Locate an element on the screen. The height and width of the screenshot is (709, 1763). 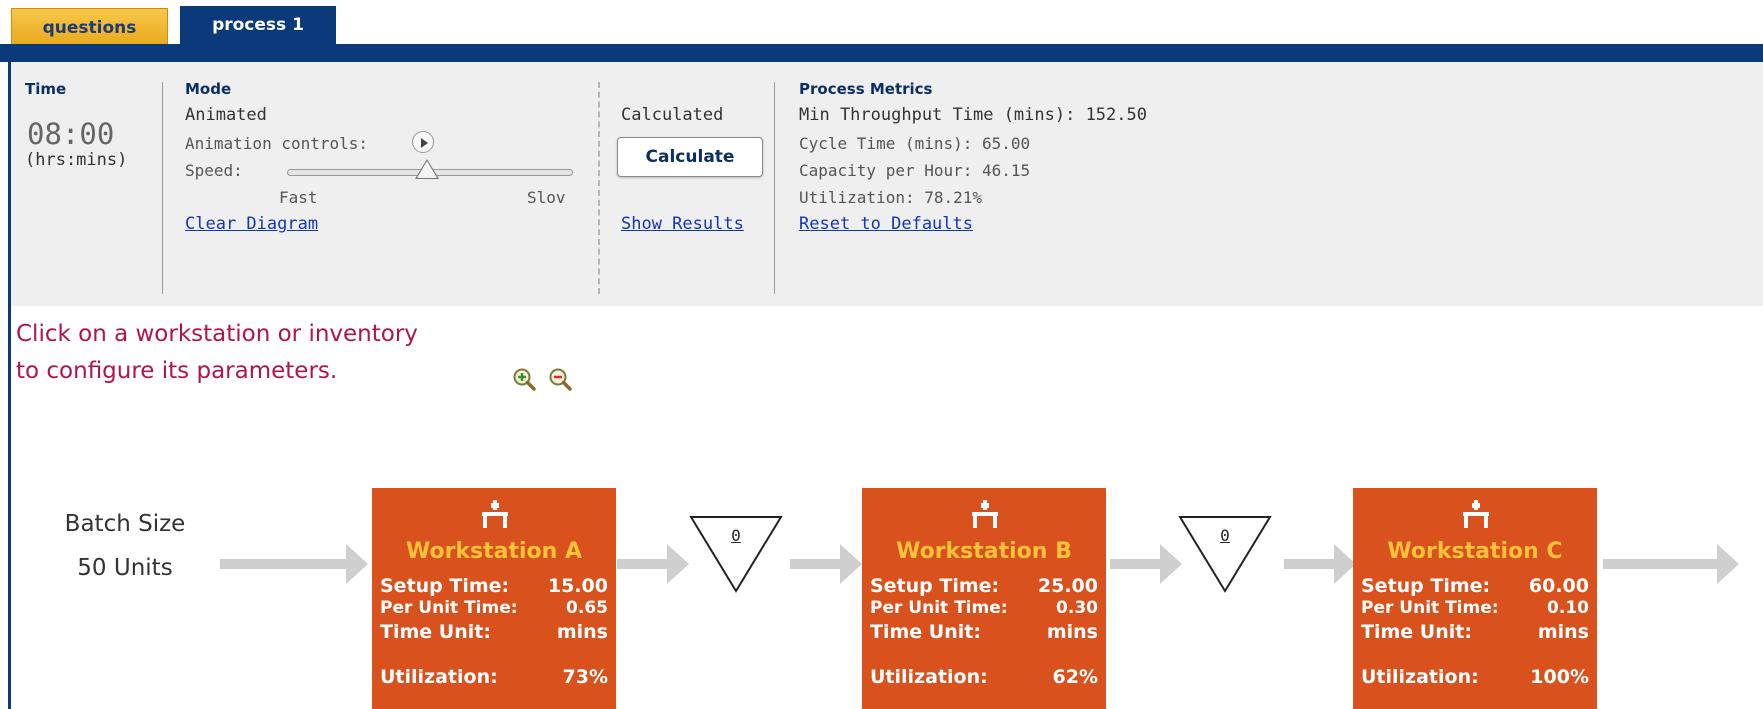
reset-to-defaults-link: Reset to Defaults is located at coordinates (886, 224).